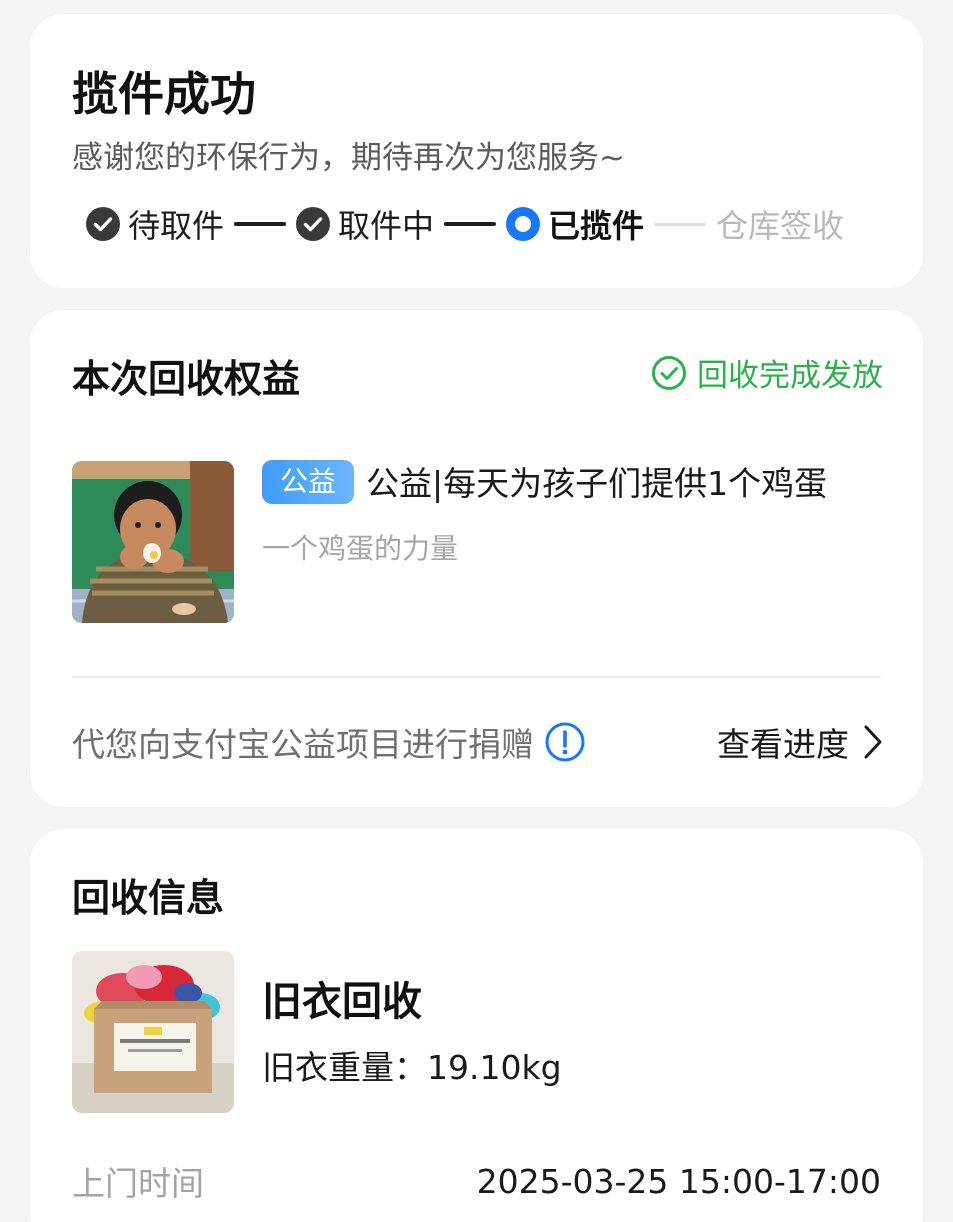  Describe the element at coordinates (494, 1067) in the screenshot. I see `weight-value: 19.10kg` at that location.